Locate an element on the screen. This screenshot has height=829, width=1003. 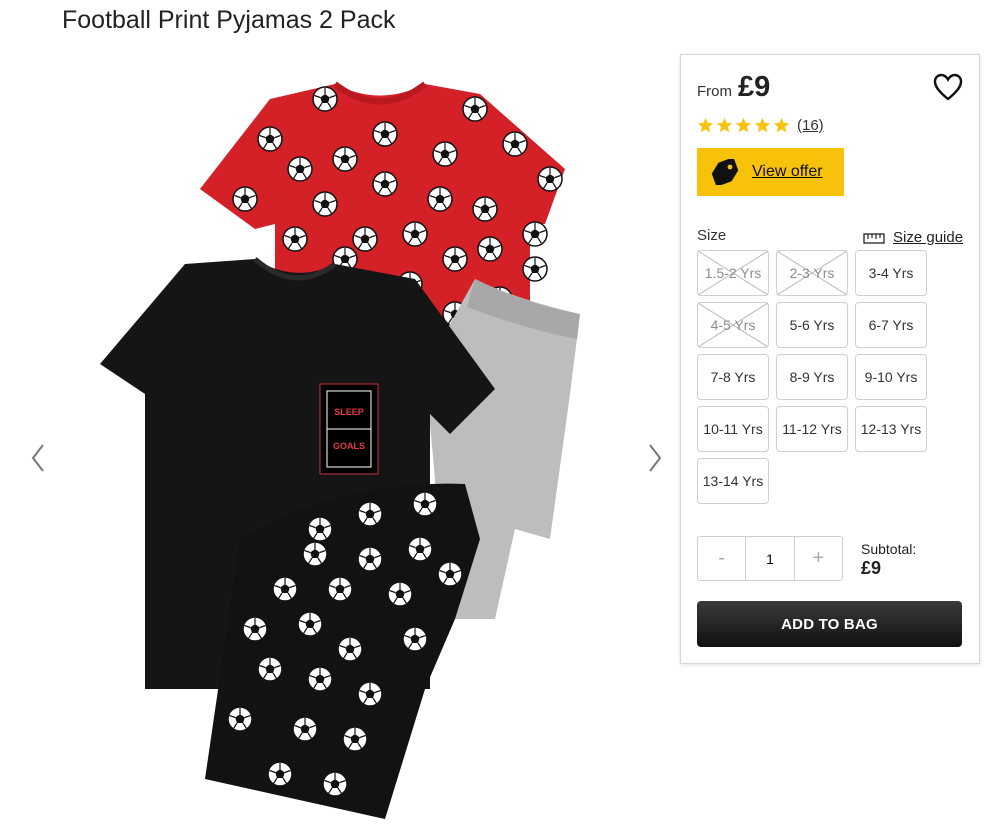
size-option-label: 3-4 Yrs is located at coordinates (891, 273).